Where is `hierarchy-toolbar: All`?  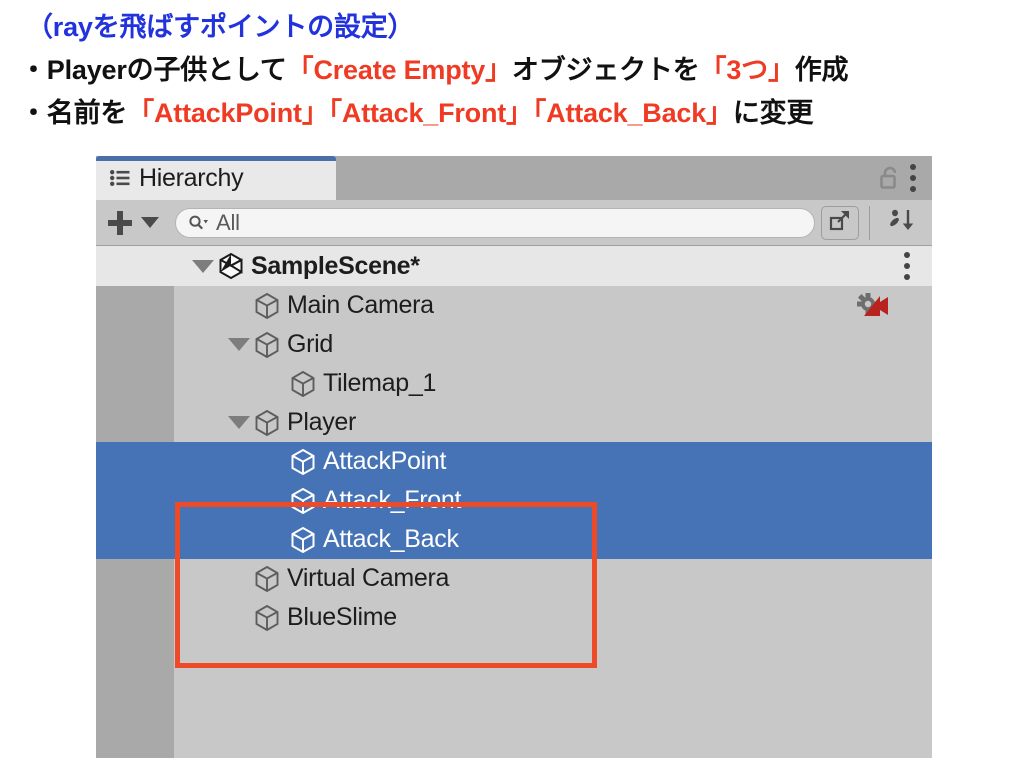
hierarchy-toolbar: All is located at coordinates (514, 223).